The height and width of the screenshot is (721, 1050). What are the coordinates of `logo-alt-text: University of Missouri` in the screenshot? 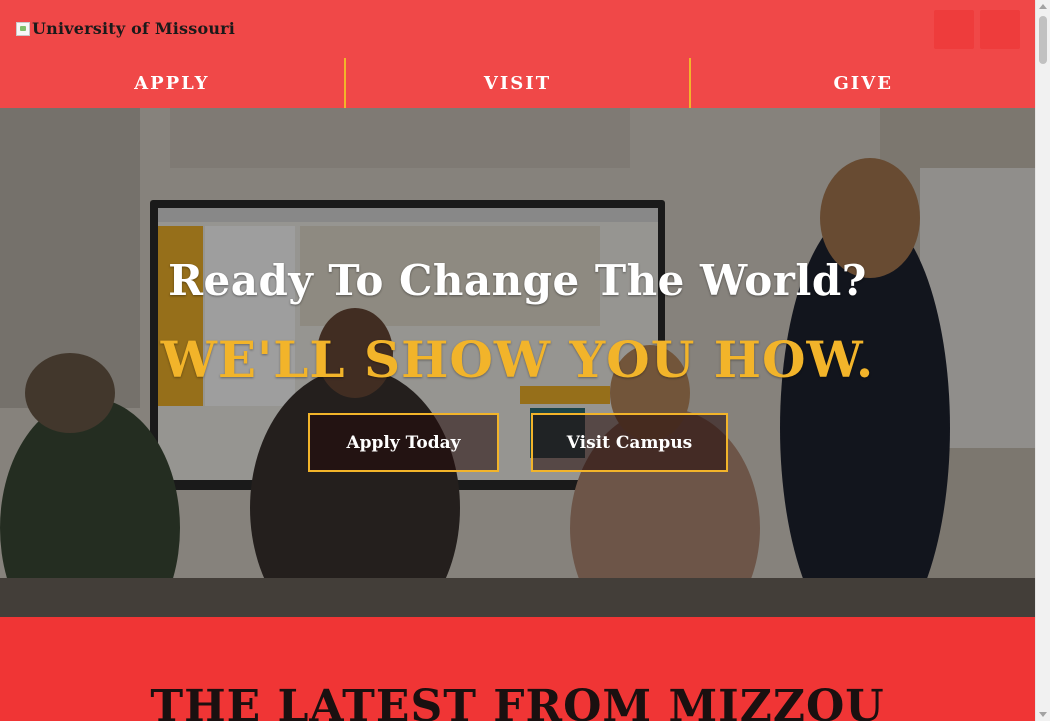 It's located at (134, 28).